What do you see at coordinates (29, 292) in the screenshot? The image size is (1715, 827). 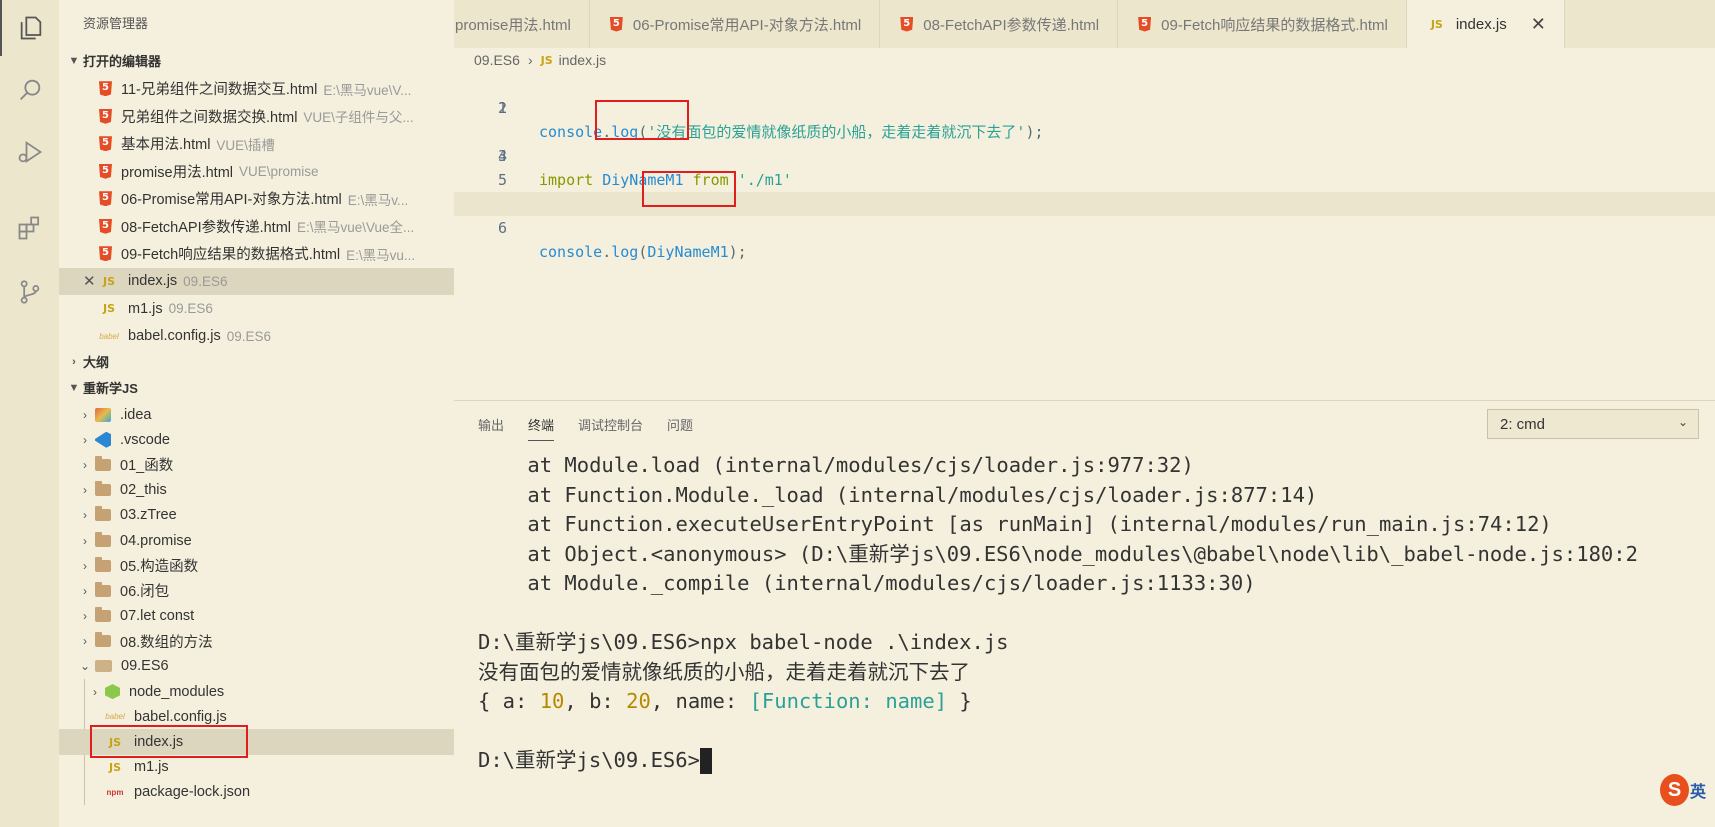 I see `source-control-icon` at bounding box center [29, 292].